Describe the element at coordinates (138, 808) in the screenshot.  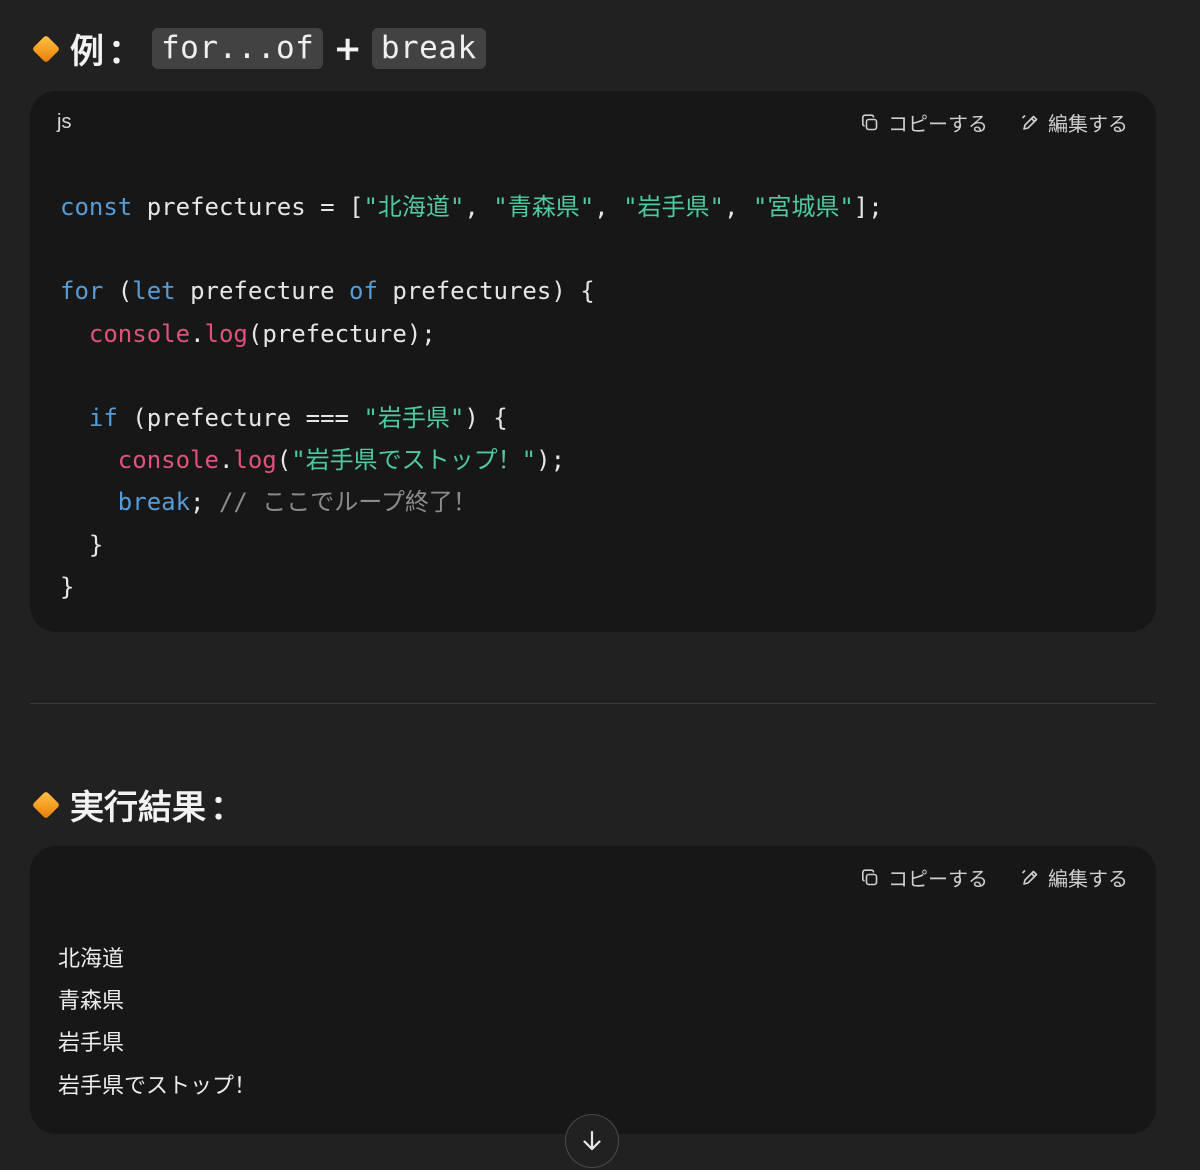
I see `heading-label: 実行結果` at that location.